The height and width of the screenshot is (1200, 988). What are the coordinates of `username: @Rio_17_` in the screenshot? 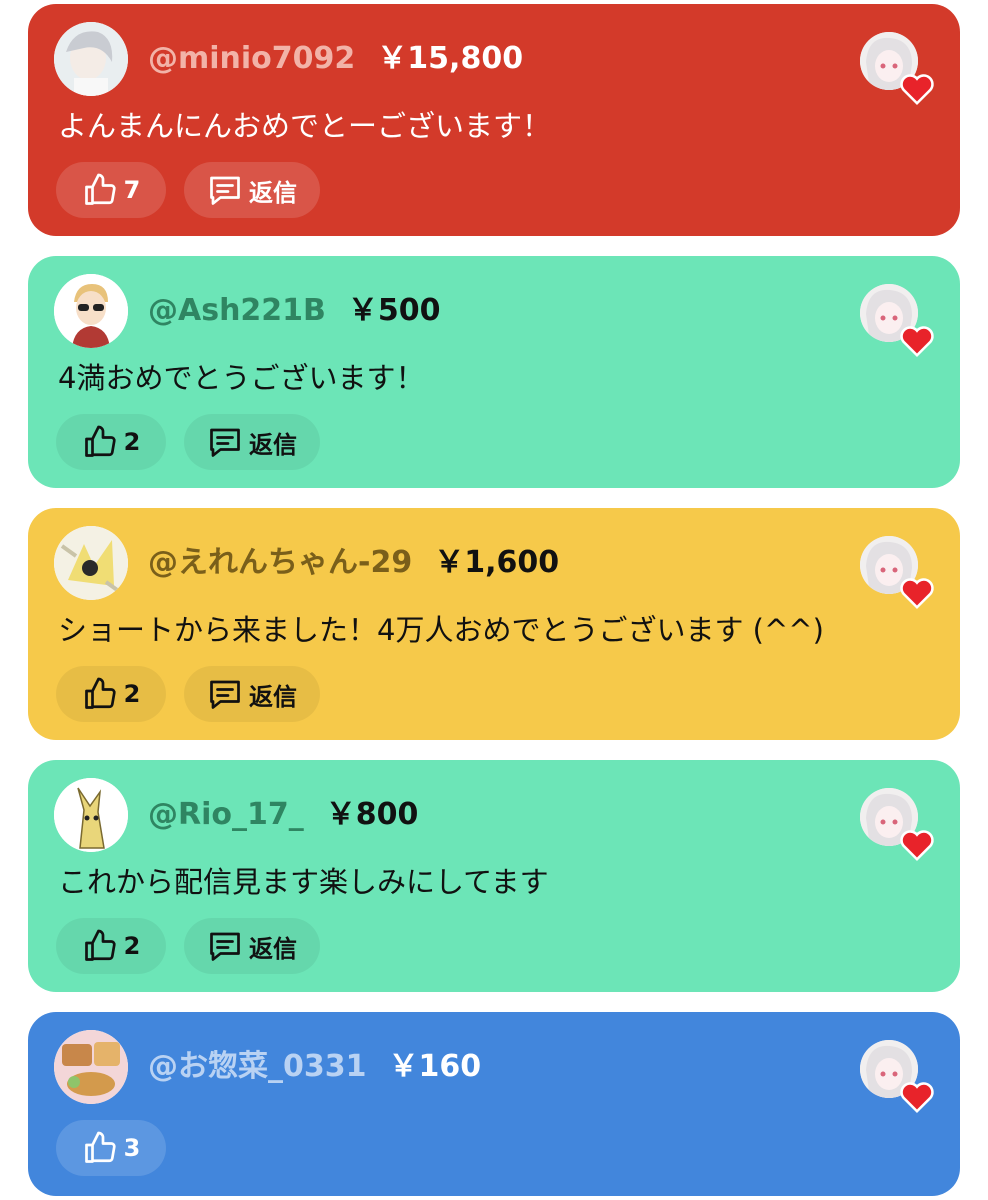 It's located at (226, 814).